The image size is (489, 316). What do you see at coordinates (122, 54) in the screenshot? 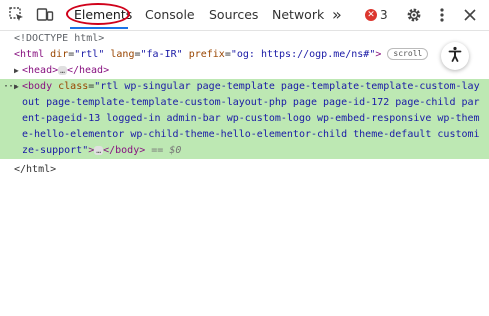
I see `attr-lang-name: lang` at bounding box center [122, 54].